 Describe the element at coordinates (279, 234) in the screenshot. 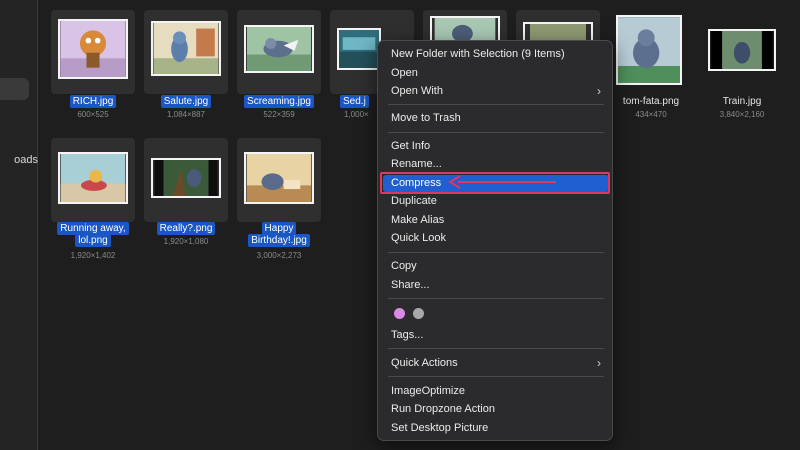

I see `file-name: Happy Birthday!.jpg` at that location.